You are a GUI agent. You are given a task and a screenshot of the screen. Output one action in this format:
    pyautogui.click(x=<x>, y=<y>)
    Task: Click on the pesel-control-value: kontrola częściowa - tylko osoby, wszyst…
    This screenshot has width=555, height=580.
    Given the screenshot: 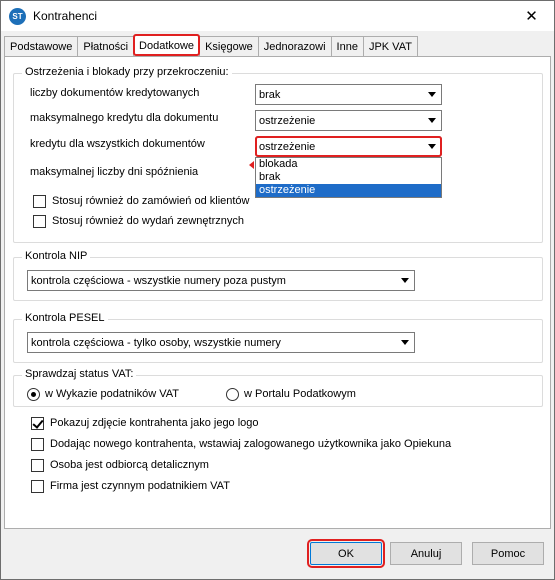 What is the action you would take?
    pyautogui.click(x=156, y=342)
    